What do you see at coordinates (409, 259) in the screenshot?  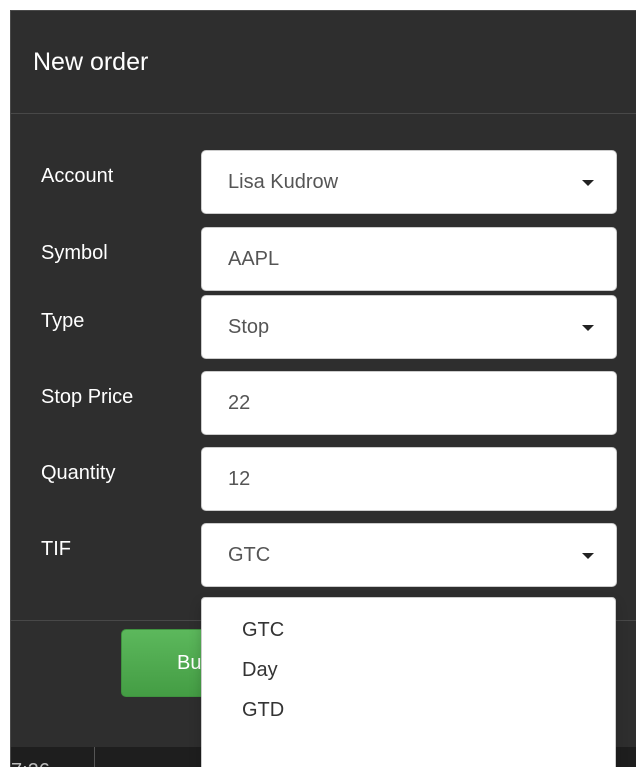 I see `symbol-input` at bounding box center [409, 259].